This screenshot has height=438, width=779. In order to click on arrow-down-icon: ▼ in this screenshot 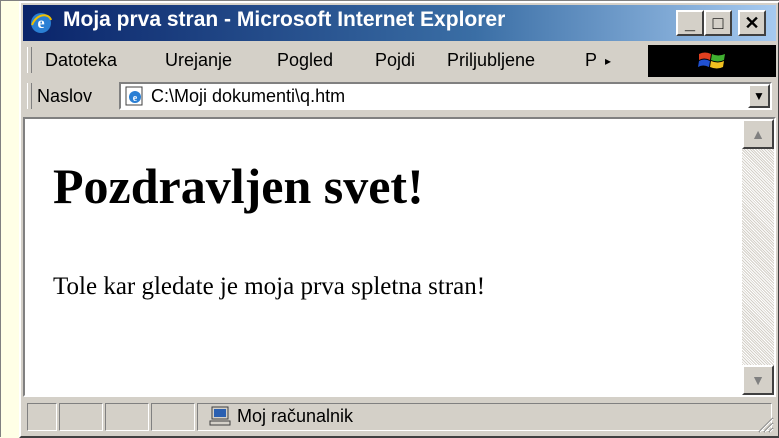, I will do `click(758, 380)`.